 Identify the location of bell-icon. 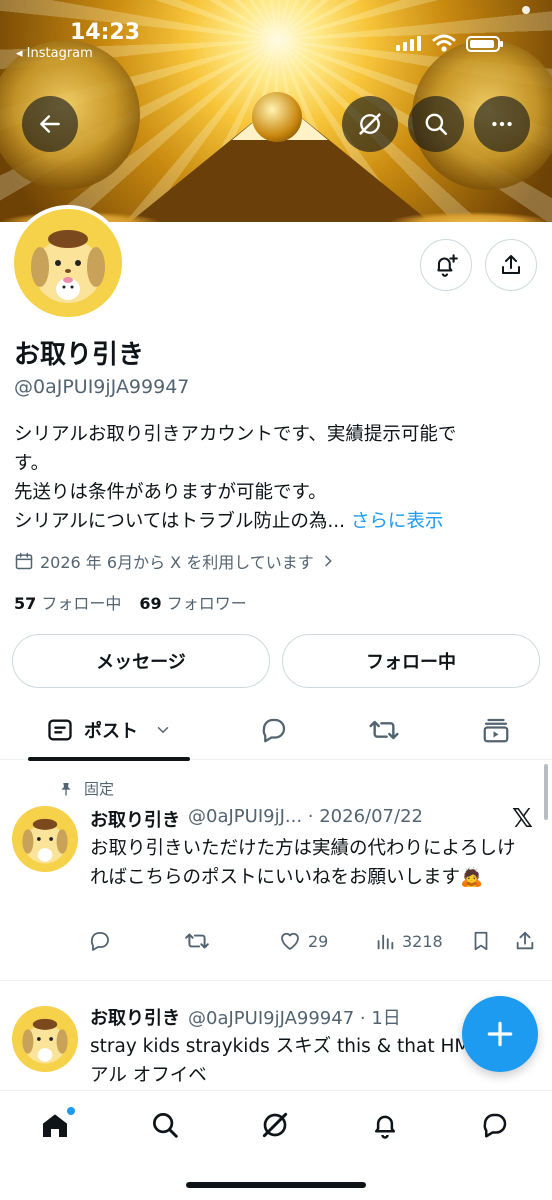
(385, 1127).